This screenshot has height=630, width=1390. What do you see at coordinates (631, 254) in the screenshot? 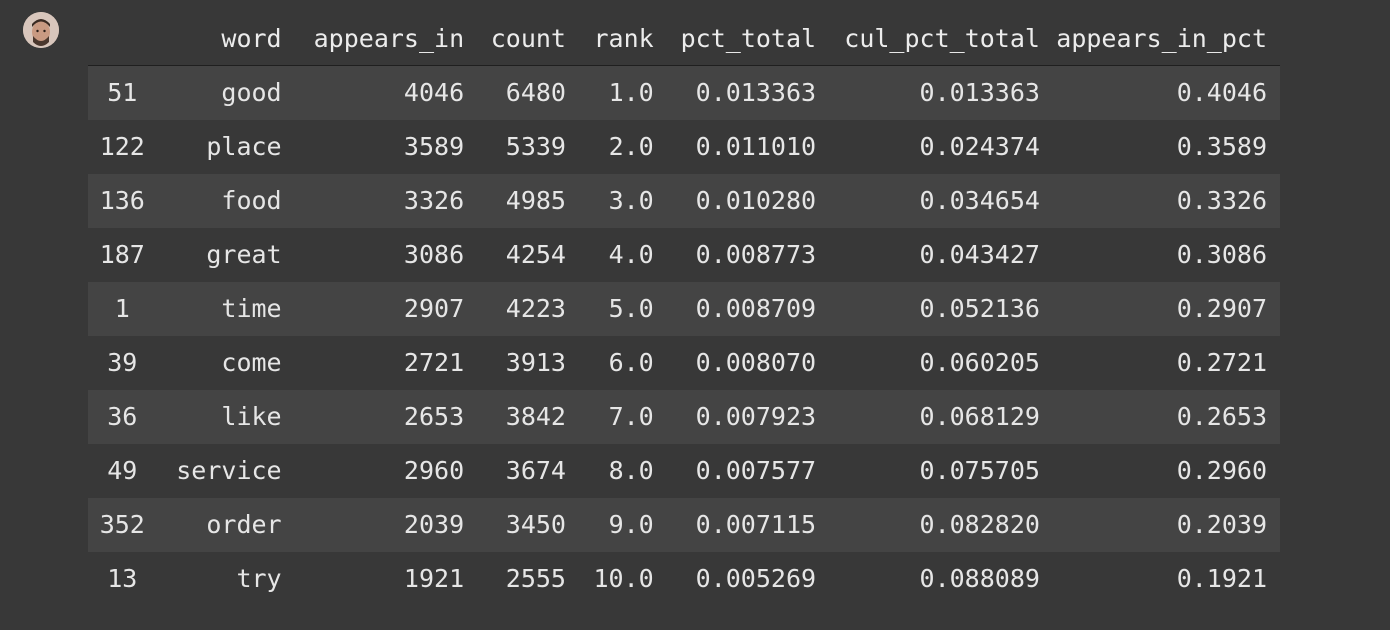
I see `rank-cell: 4.0` at bounding box center [631, 254].